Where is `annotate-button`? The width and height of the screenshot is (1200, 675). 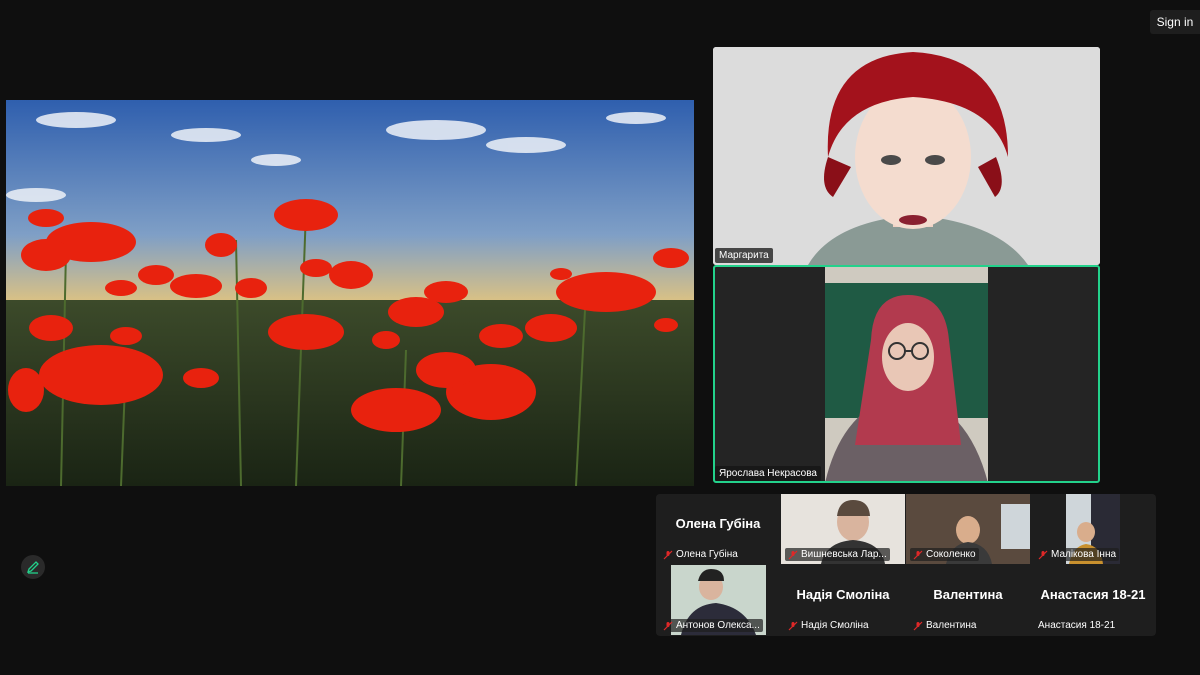 annotate-button is located at coordinates (33, 567).